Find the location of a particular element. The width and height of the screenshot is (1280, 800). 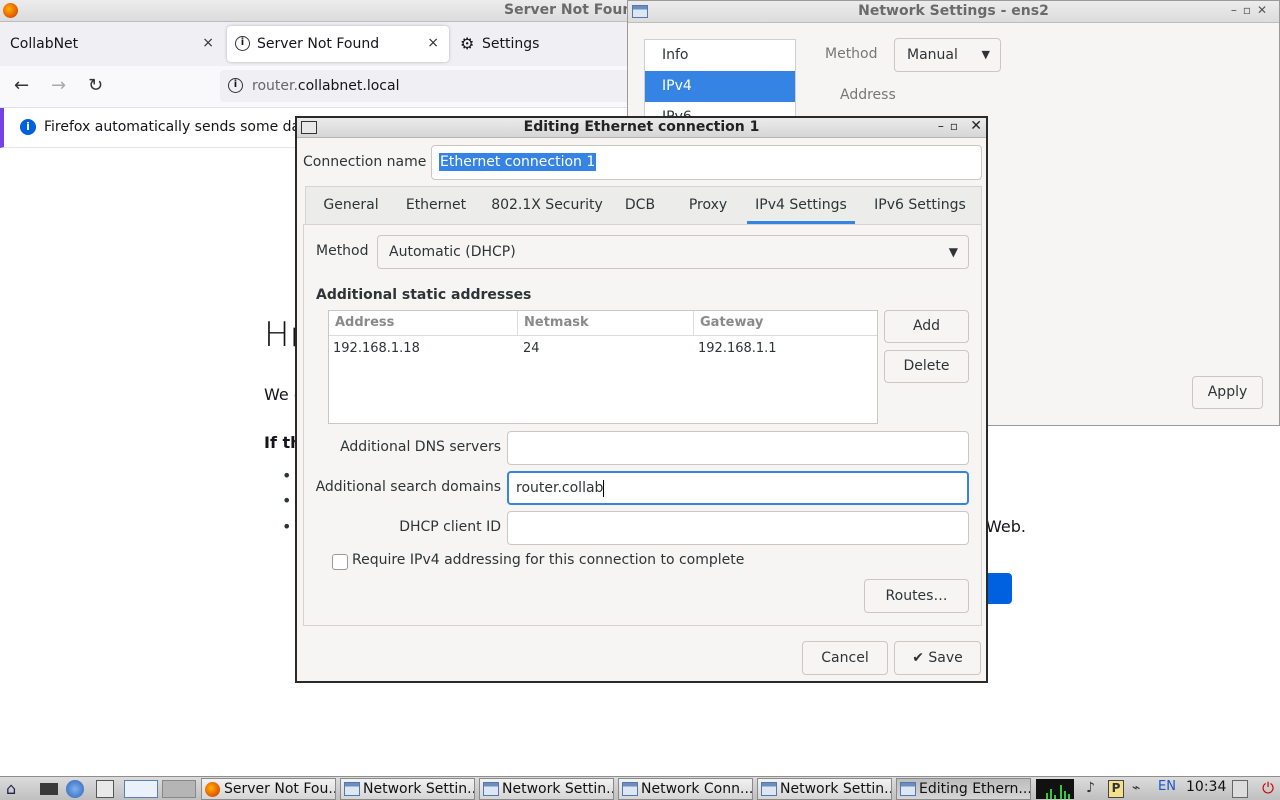

cpu-monitor-graph is located at coordinates (1055, 789).